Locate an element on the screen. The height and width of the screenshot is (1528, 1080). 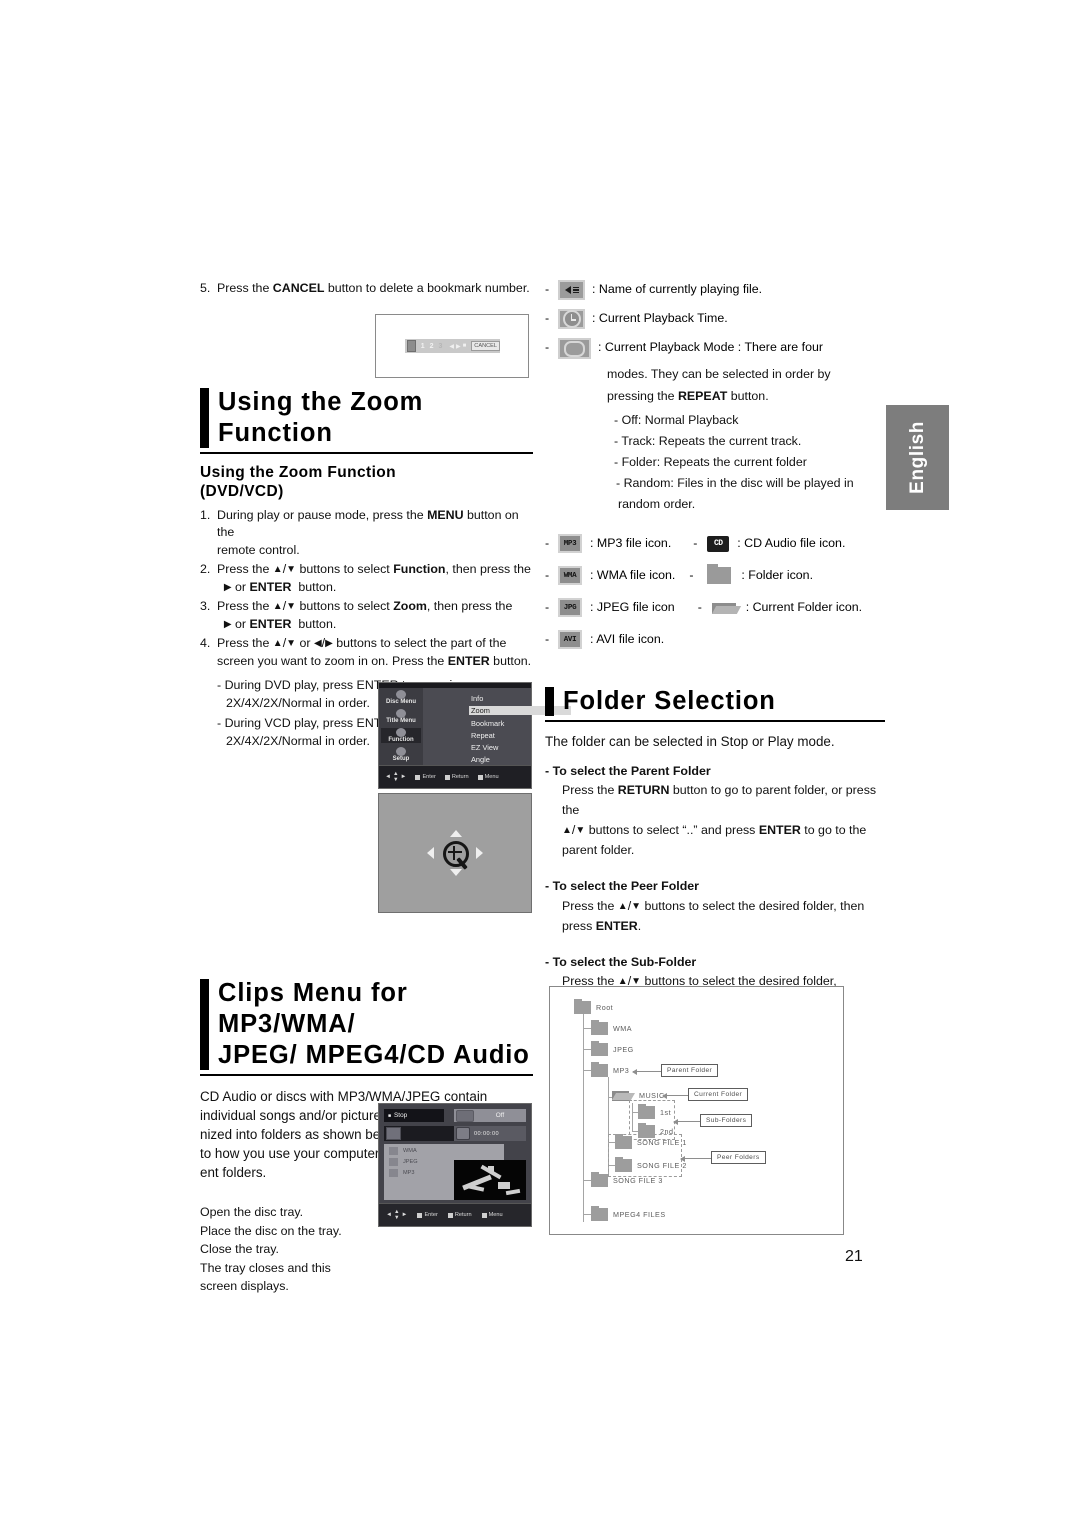
avi-label: : AVI file icon. is located at coordinates (627, 639).